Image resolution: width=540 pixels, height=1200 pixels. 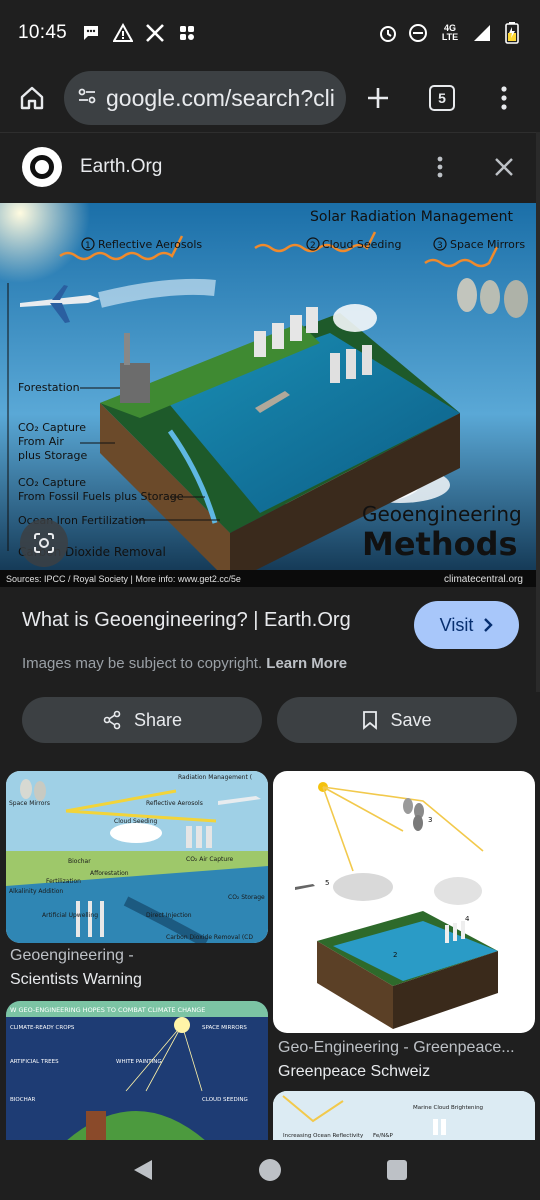 What do you see at coordinates (112, 720) in the screenshot?
I see `share-icon` at bounding box center [112, 720].